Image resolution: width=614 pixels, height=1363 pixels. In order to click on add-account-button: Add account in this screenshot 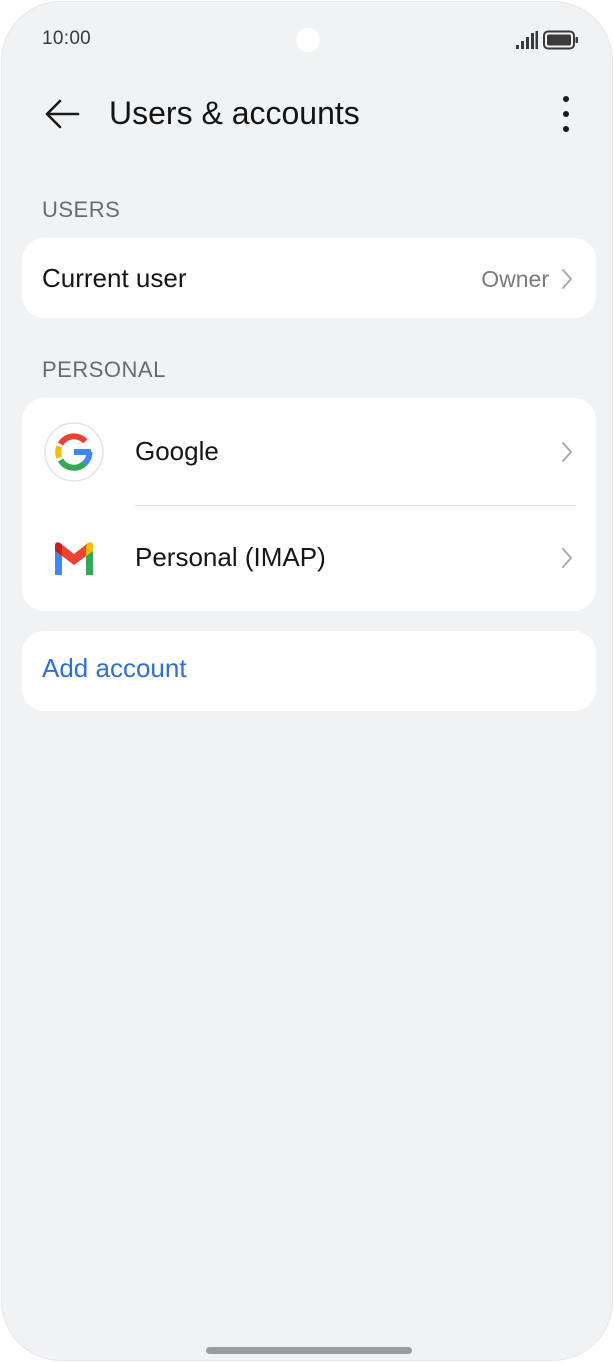, I will do `click(309, 671)`.